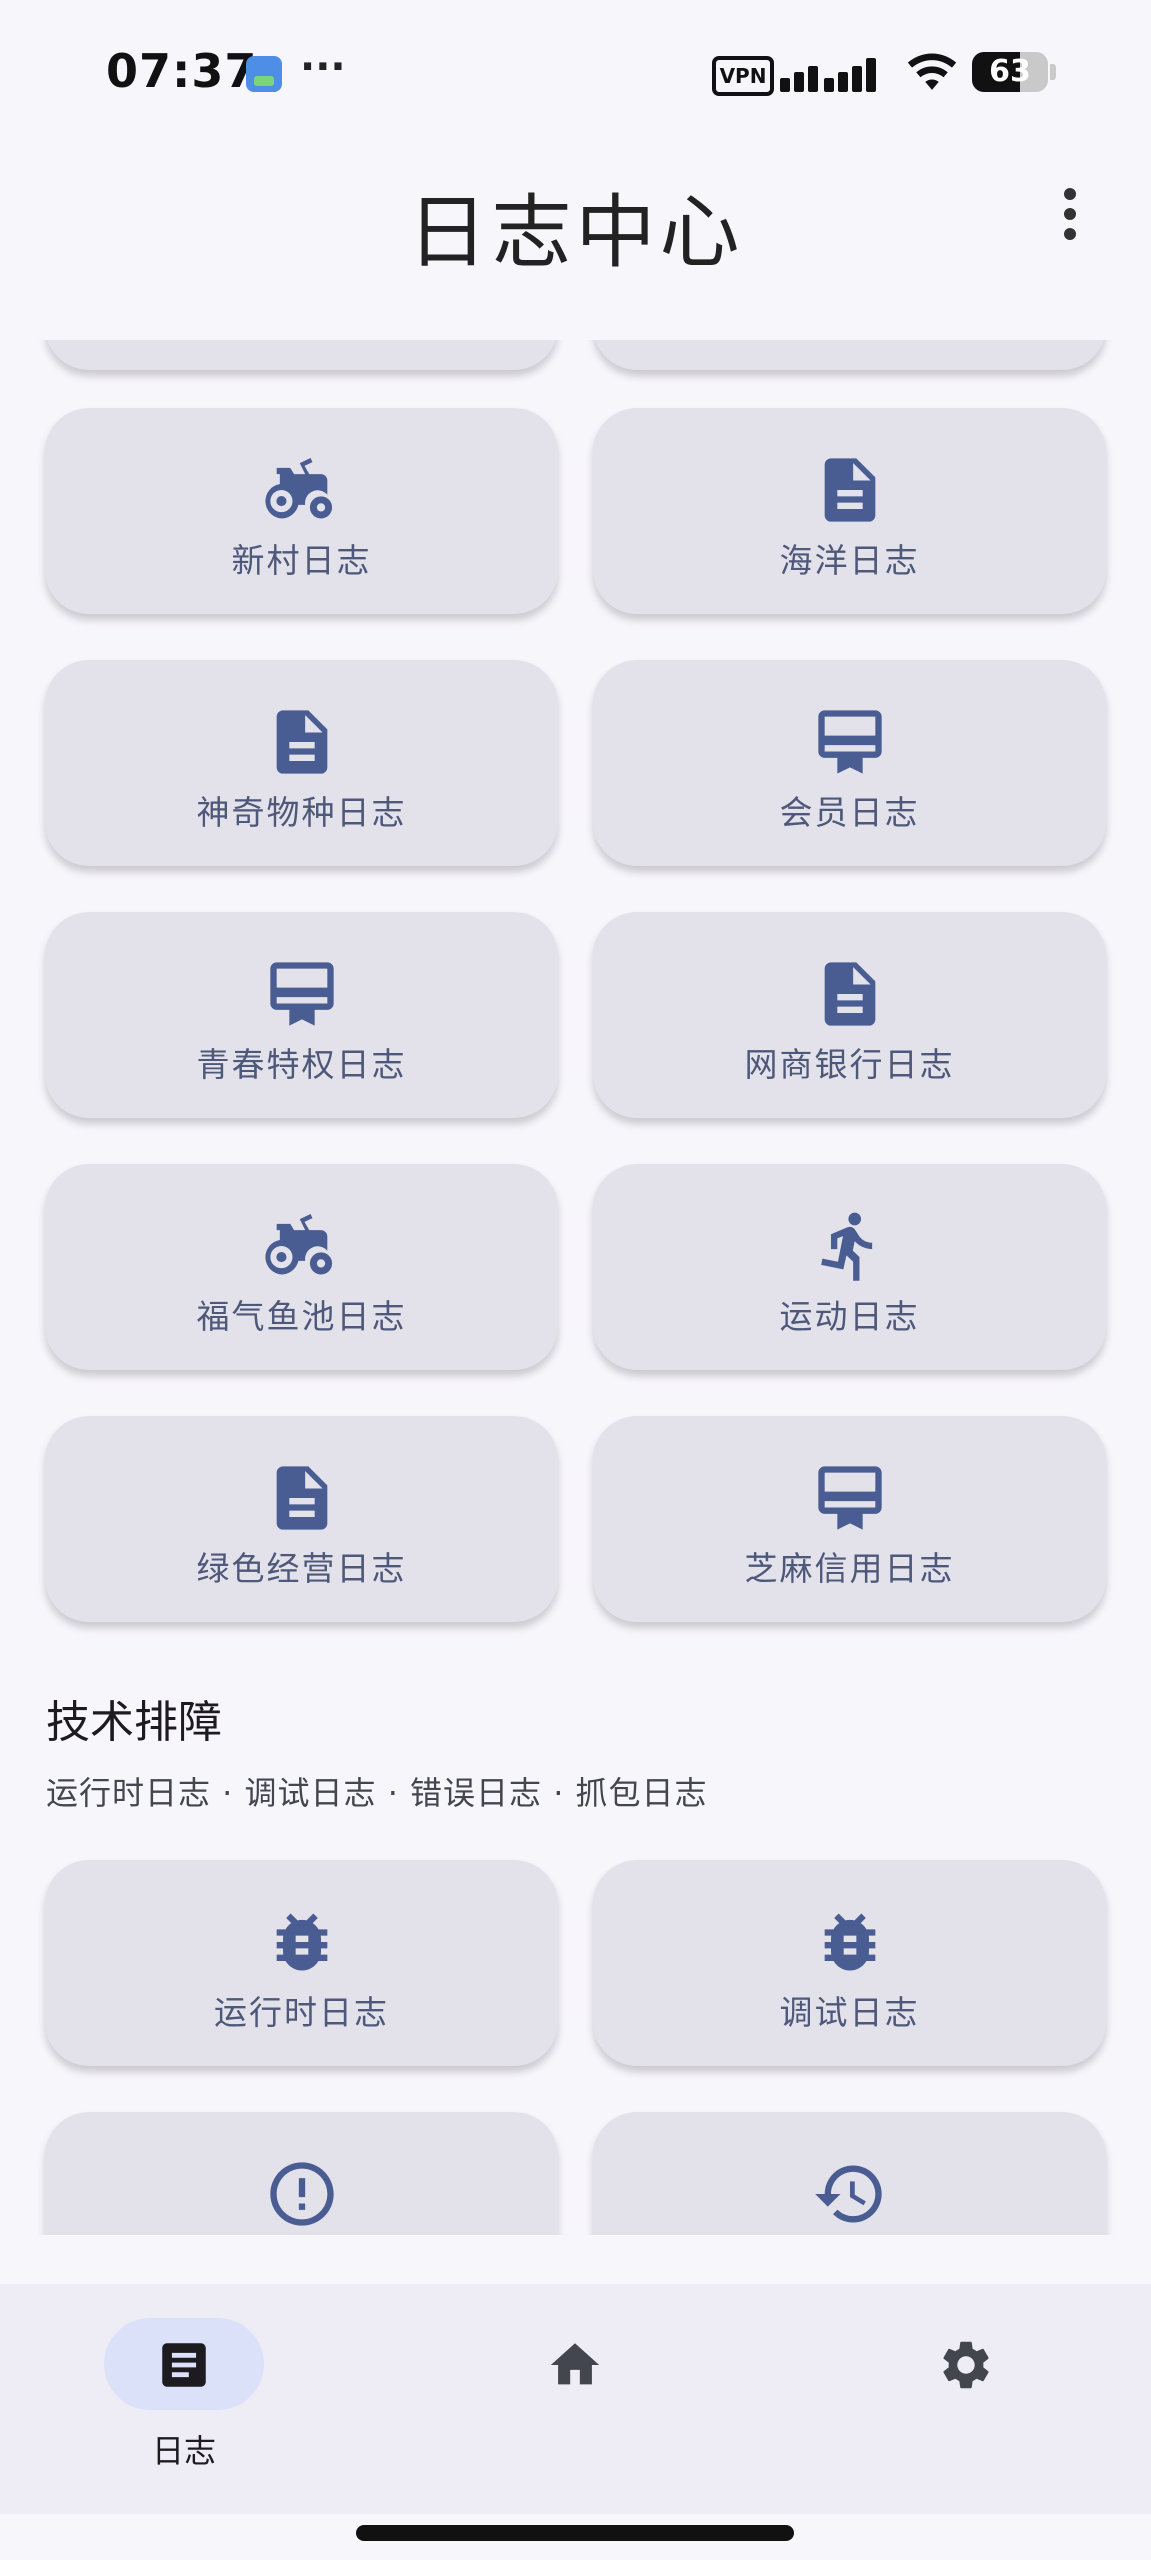 This screenshot has height=2560, width=1151. Describe the element at coordinates (849, 2012) in the screenshot. I see `log-card-label: 调试日志` at that location.